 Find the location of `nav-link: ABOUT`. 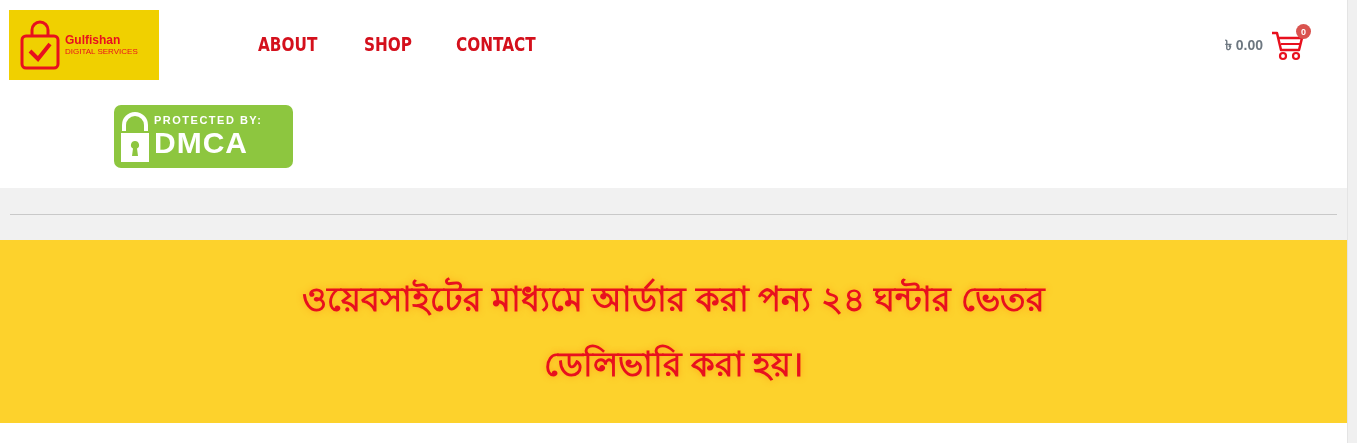

nav-link: ABOUT is located at coordinates (288, 44).